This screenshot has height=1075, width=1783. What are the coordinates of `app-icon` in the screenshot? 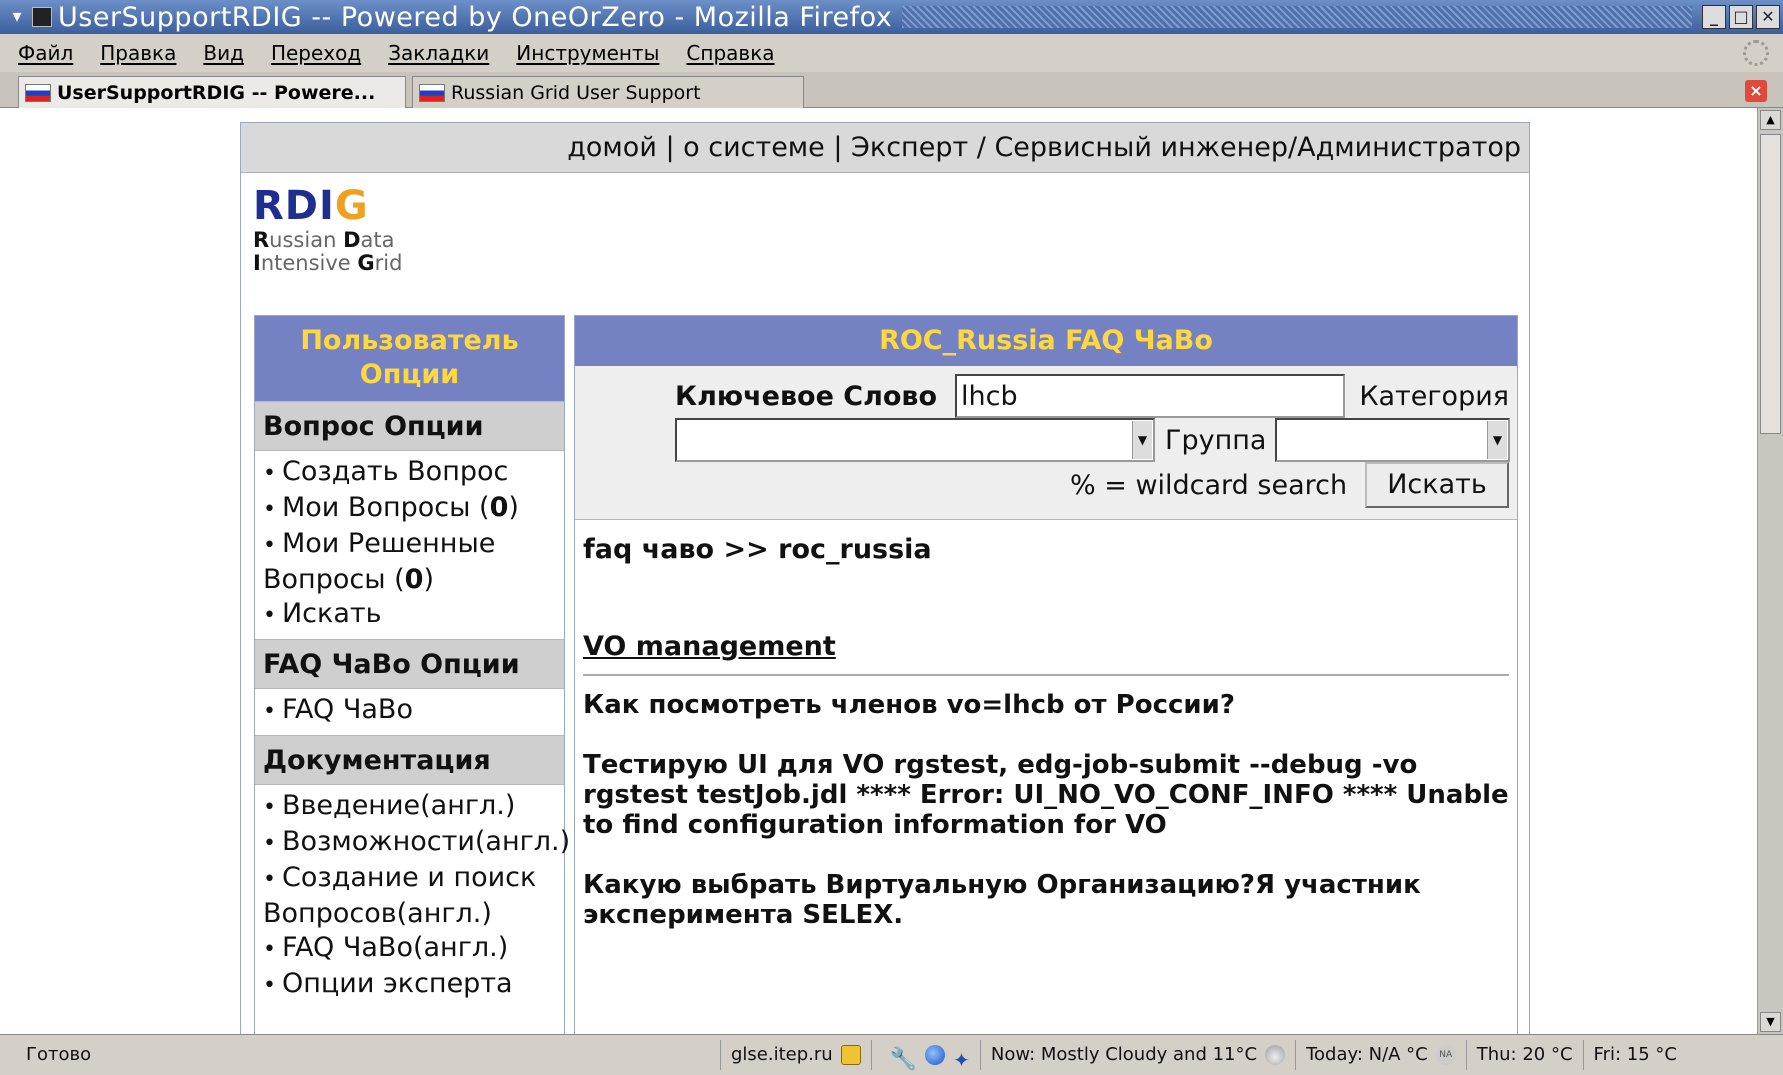 It's located at (42, 17).